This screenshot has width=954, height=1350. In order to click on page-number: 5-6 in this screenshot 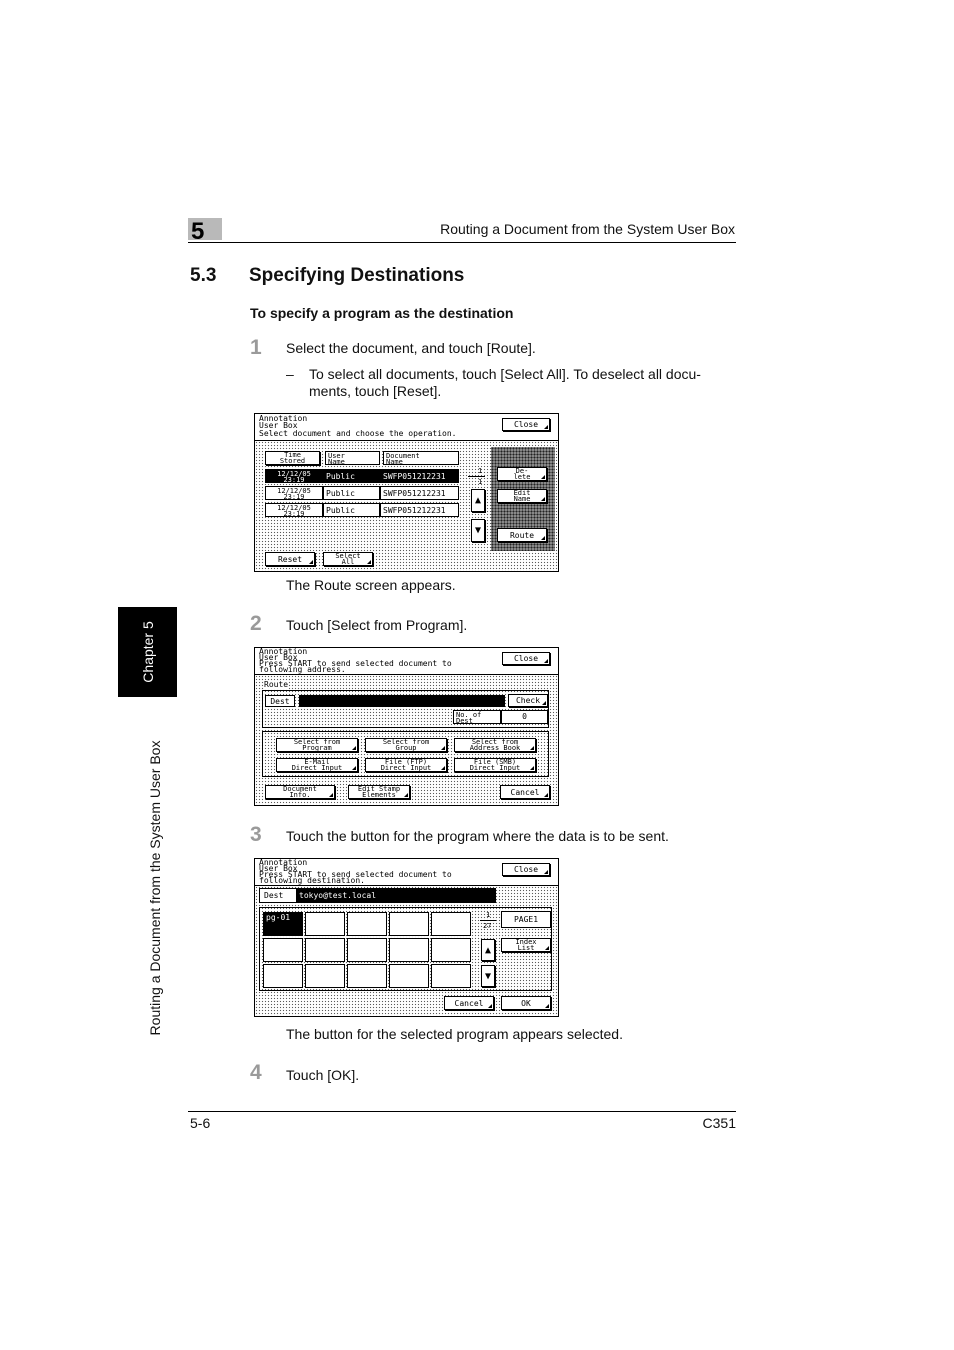, I will do `click(200, 1123)`.